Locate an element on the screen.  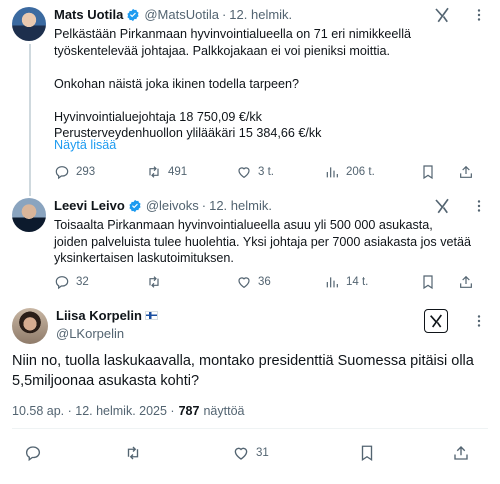
like-button: 31 is located at coordinates (250, 453).